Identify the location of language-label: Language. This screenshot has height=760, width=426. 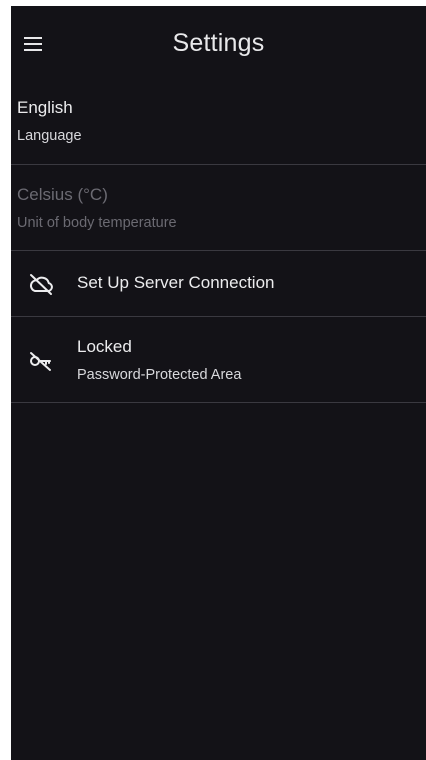
(49, 136).